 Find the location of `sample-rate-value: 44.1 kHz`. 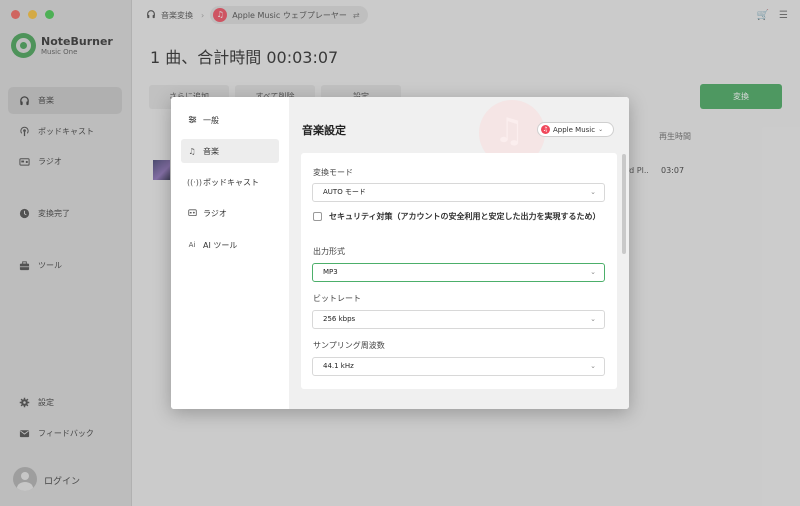

sample-rate-value: 44.1 kHz is located at coordinates (338, 366).